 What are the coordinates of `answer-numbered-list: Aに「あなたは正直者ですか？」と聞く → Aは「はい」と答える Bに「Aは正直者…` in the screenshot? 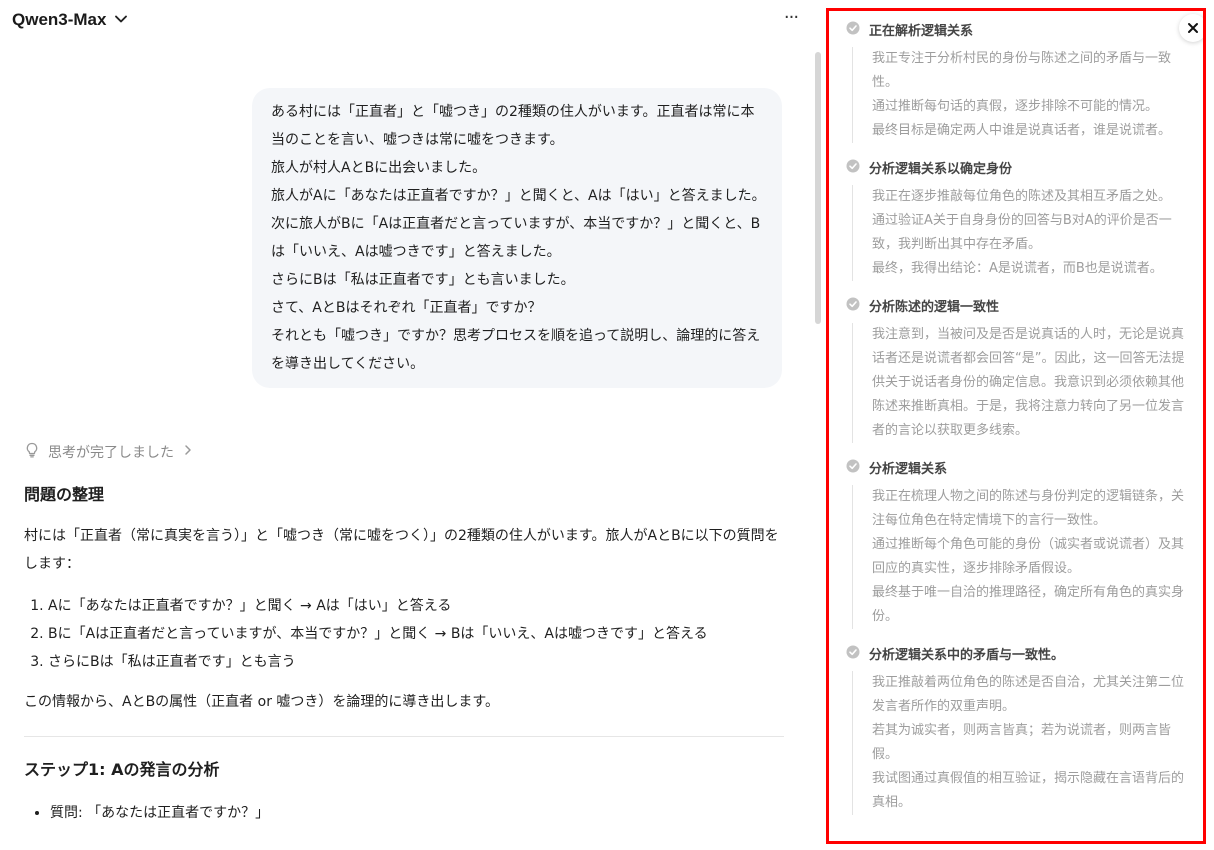 It's located at (404, 634).